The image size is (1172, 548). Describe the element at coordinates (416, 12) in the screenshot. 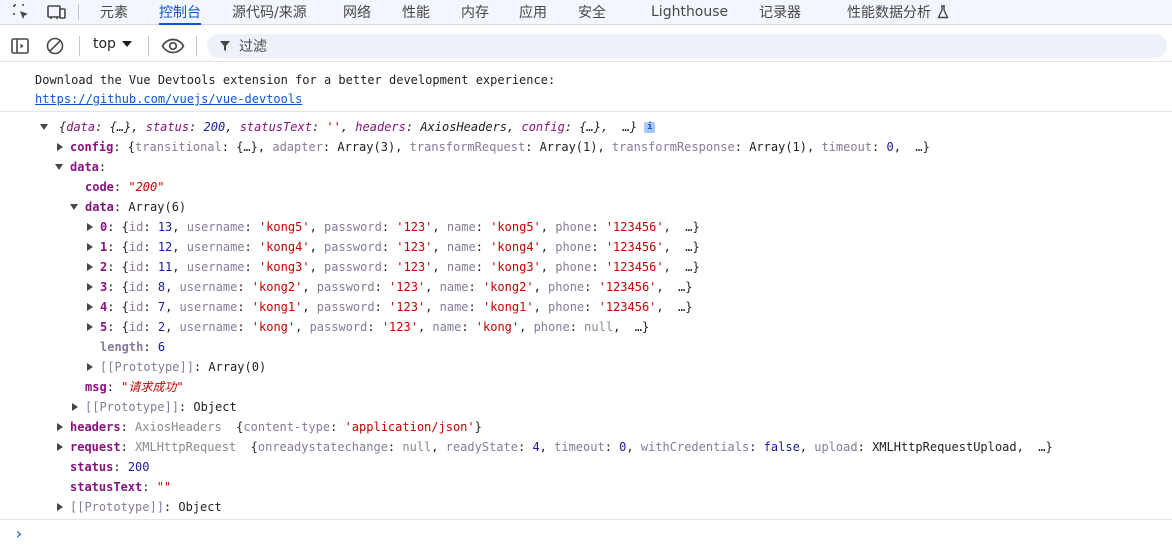

I see `tab-performance: 性能` at that location.